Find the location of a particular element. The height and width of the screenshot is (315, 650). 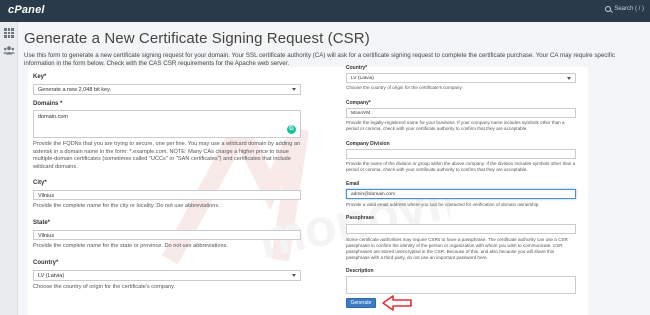

state-input: Vilnius is located at coordinates (167, 235).